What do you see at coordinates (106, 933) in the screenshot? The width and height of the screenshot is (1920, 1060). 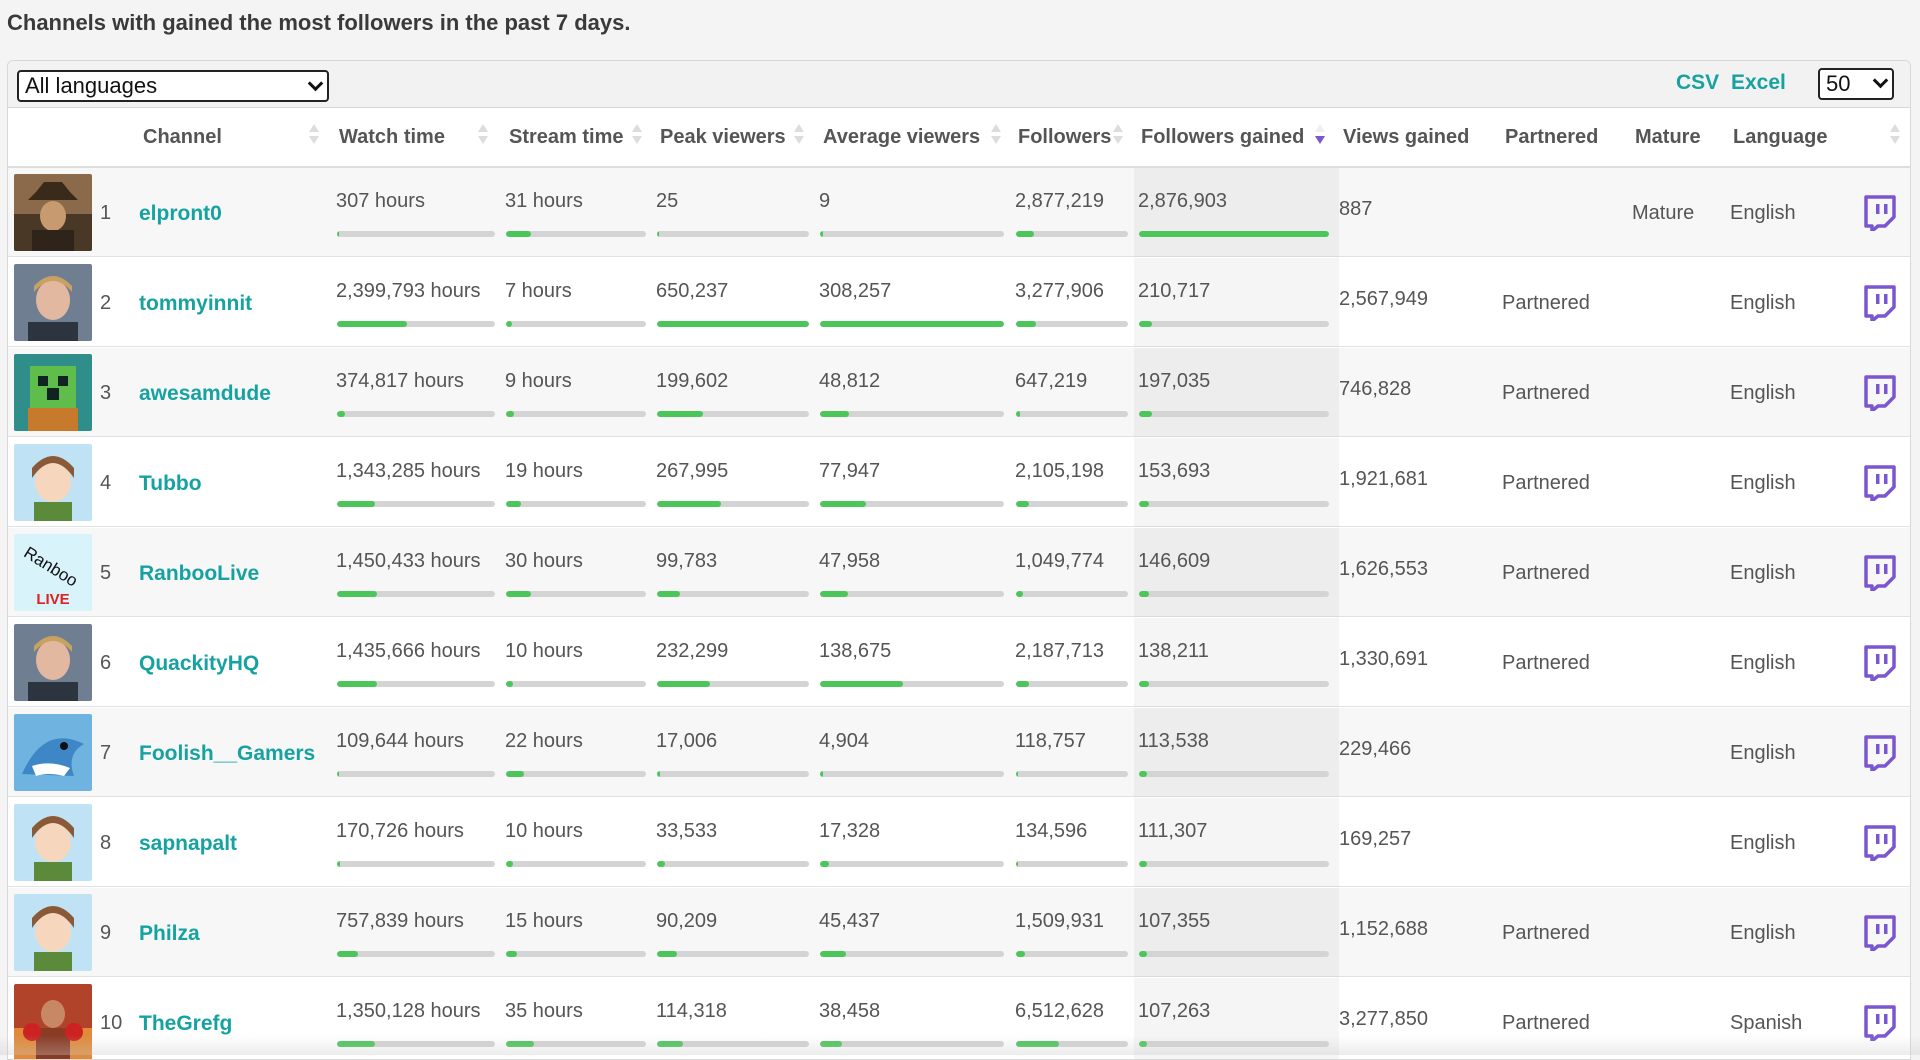 I see `rank-number: 9` at bounding box center [106, 933].